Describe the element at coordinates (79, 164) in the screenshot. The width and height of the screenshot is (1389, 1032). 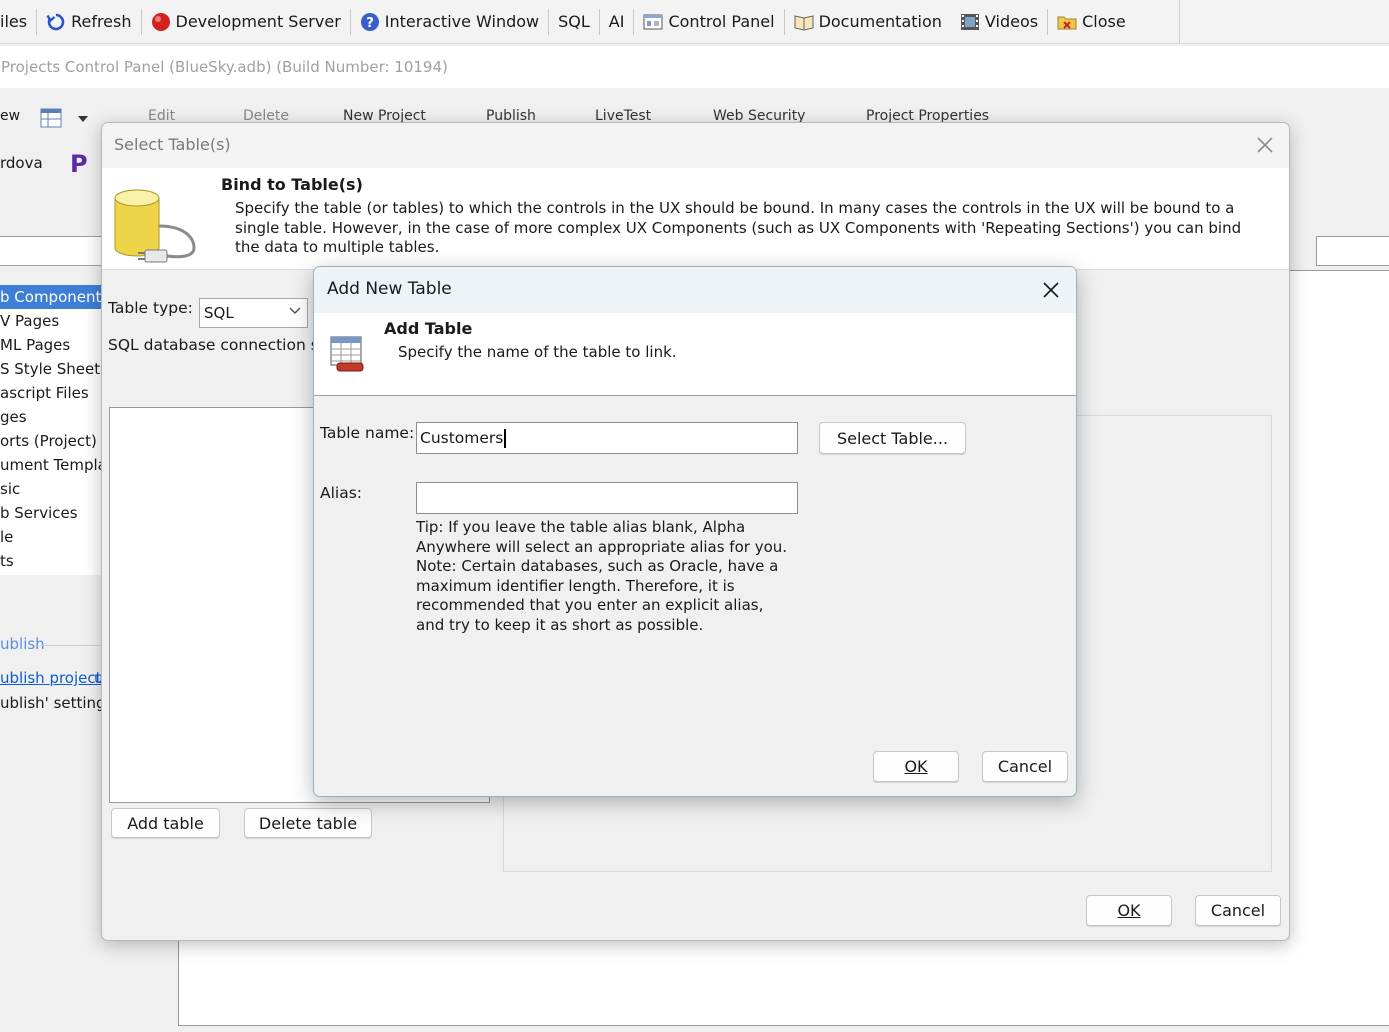
I see `pwa-logo: P` at that location.